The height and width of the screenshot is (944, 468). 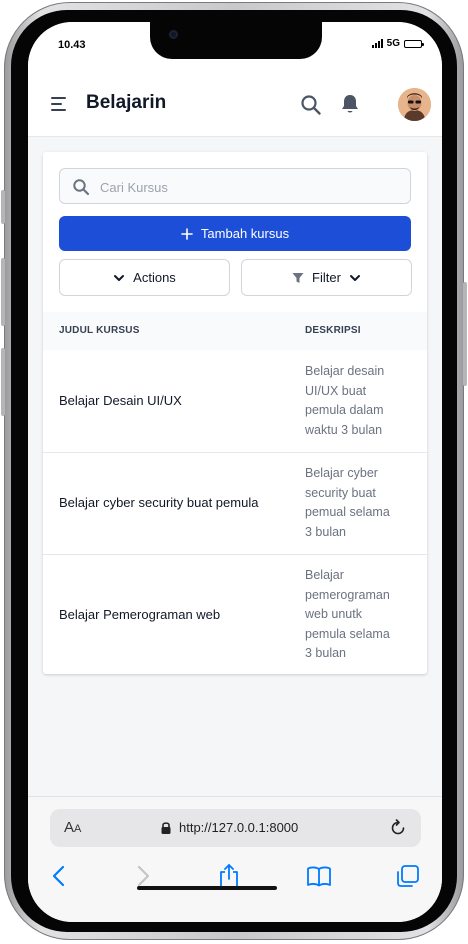 What do you see at coordinates (235, 331) in the screenshot?
I see `table-header: JUDUL KURSUS DESKRIPSI` at bounding box center [235, 331].